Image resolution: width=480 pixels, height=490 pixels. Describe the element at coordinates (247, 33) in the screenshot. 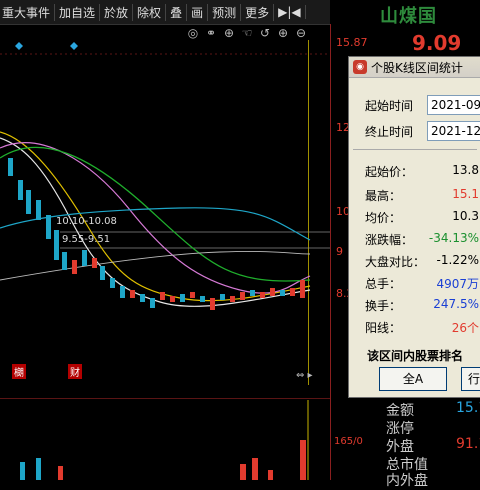

I see `hand-icon: ☜` at that location.